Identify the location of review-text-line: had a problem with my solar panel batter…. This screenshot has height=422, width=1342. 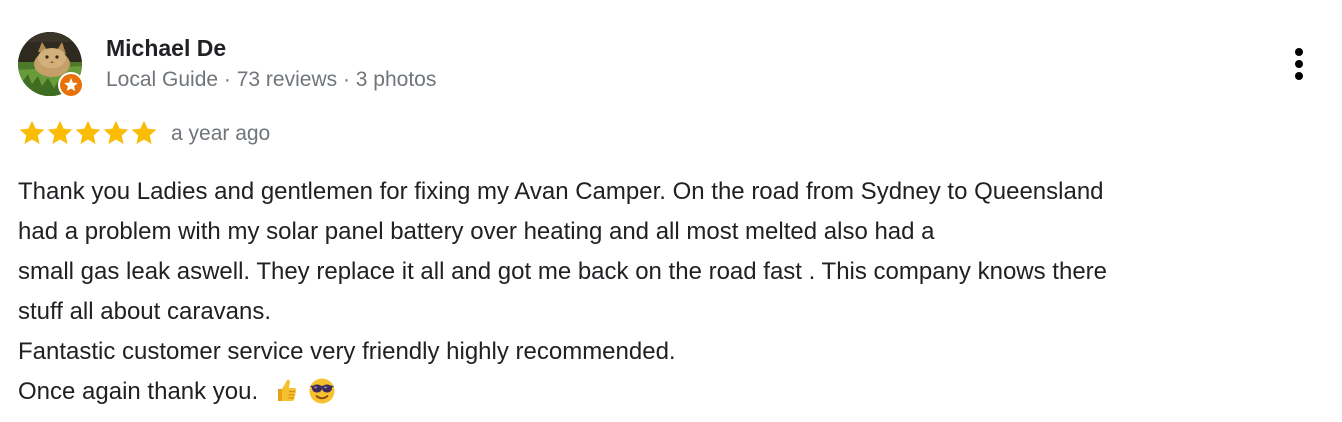
(476, 231).